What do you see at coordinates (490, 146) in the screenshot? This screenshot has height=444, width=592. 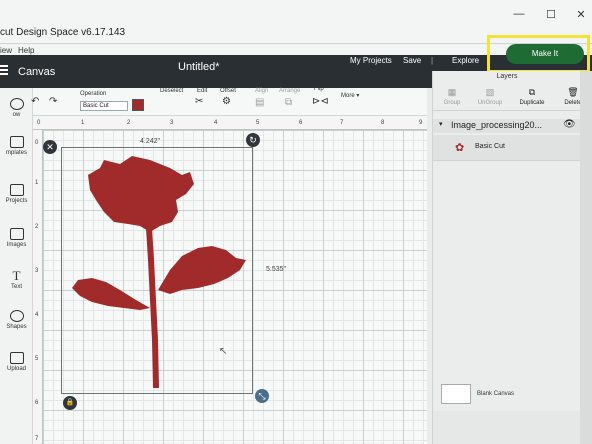 I see `layer-item-label: Basic Cut` at bounding box center [490, 146].